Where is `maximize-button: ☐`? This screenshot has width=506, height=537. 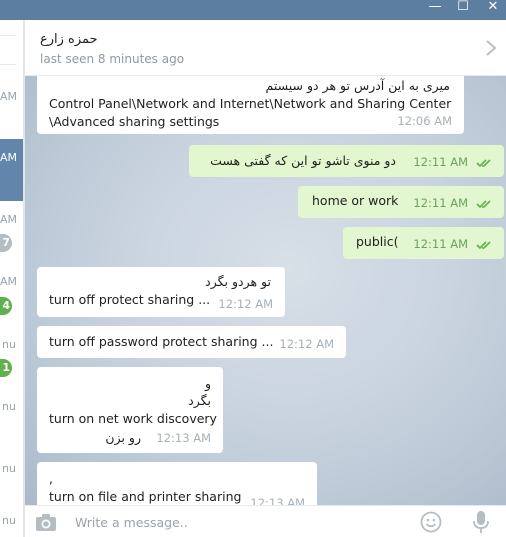
maximize-button: ☐ is located at coordinates (463, 10).